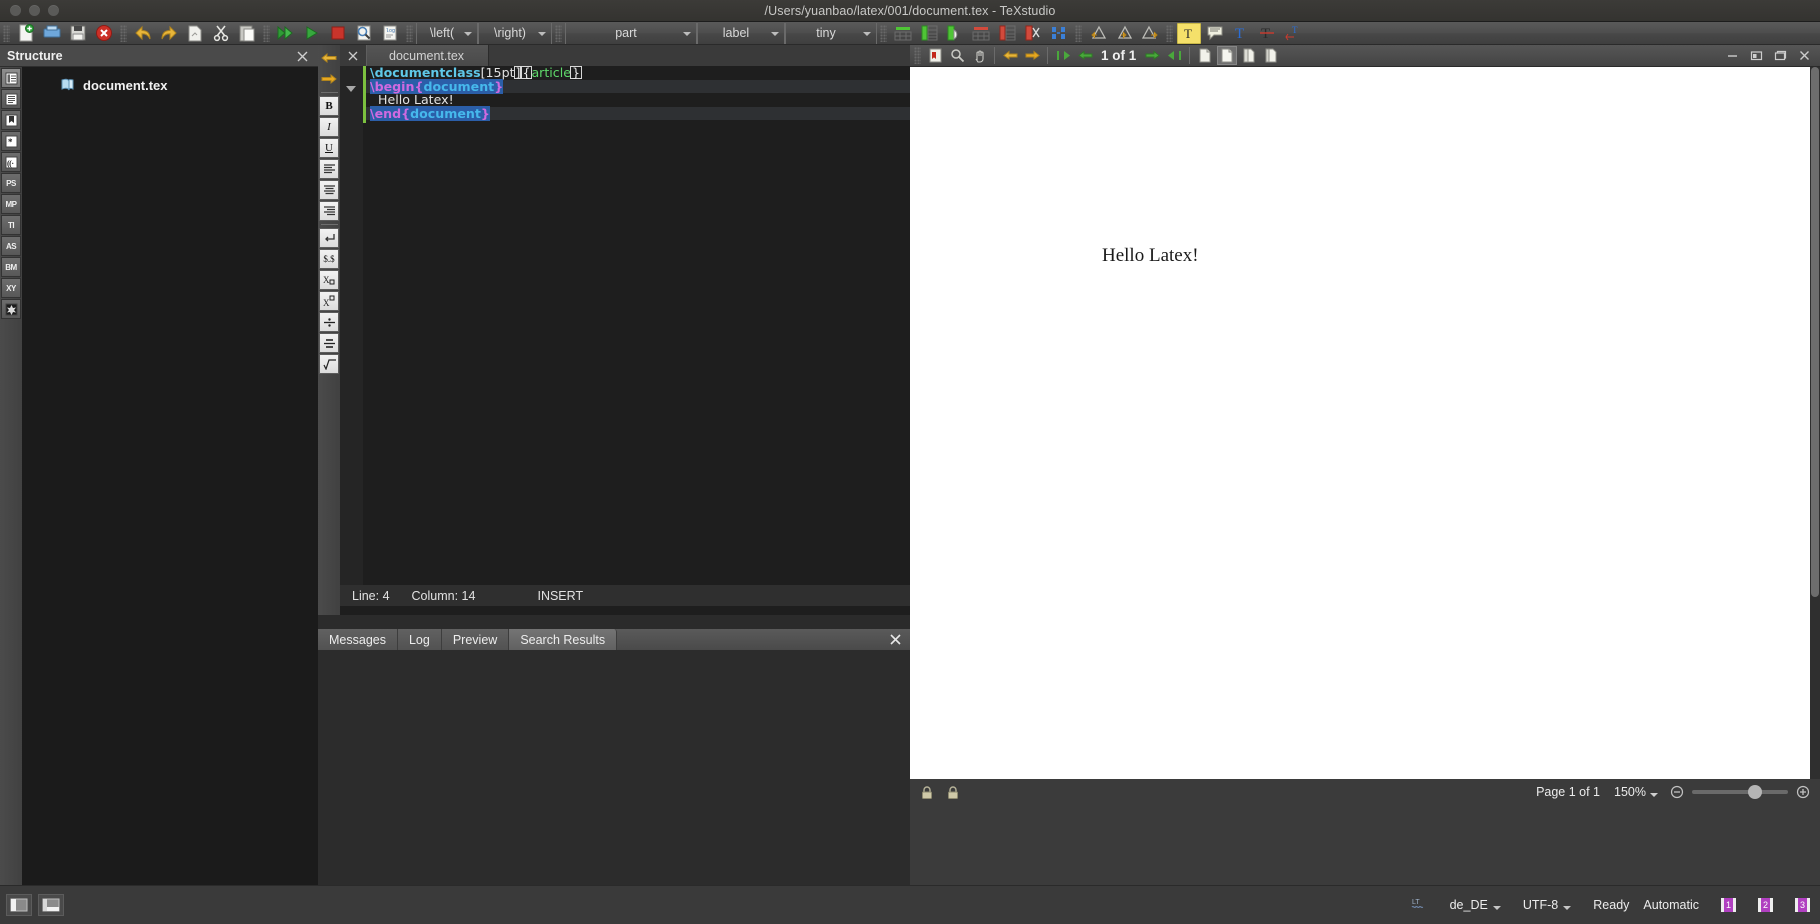  Describe the element at coordinates (1007, 33) in the screenshot. I see `table-delete-column-icon` at that location.